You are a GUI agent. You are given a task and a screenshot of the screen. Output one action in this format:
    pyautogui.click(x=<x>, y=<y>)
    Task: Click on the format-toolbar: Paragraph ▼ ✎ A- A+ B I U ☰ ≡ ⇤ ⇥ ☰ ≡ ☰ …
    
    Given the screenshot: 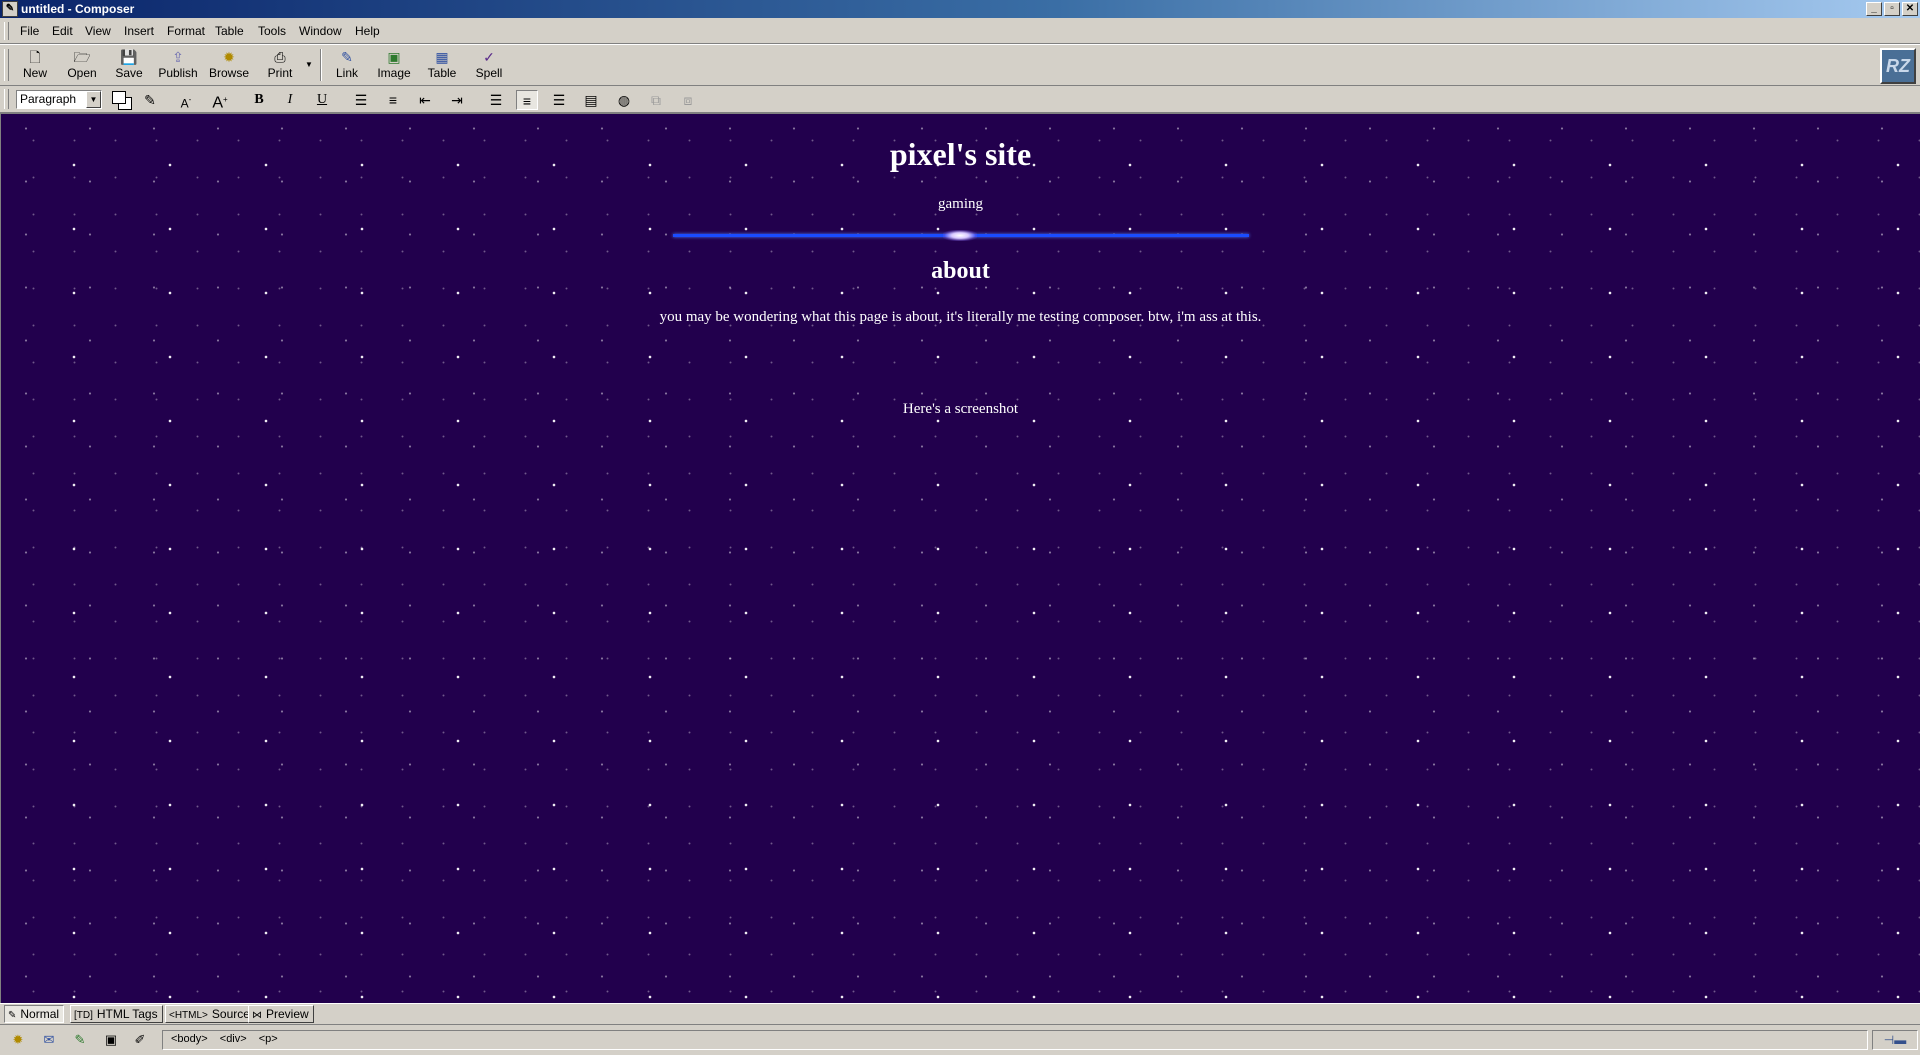 What is the action you would take?
    pyautogui.click(x=960, y=100)
    